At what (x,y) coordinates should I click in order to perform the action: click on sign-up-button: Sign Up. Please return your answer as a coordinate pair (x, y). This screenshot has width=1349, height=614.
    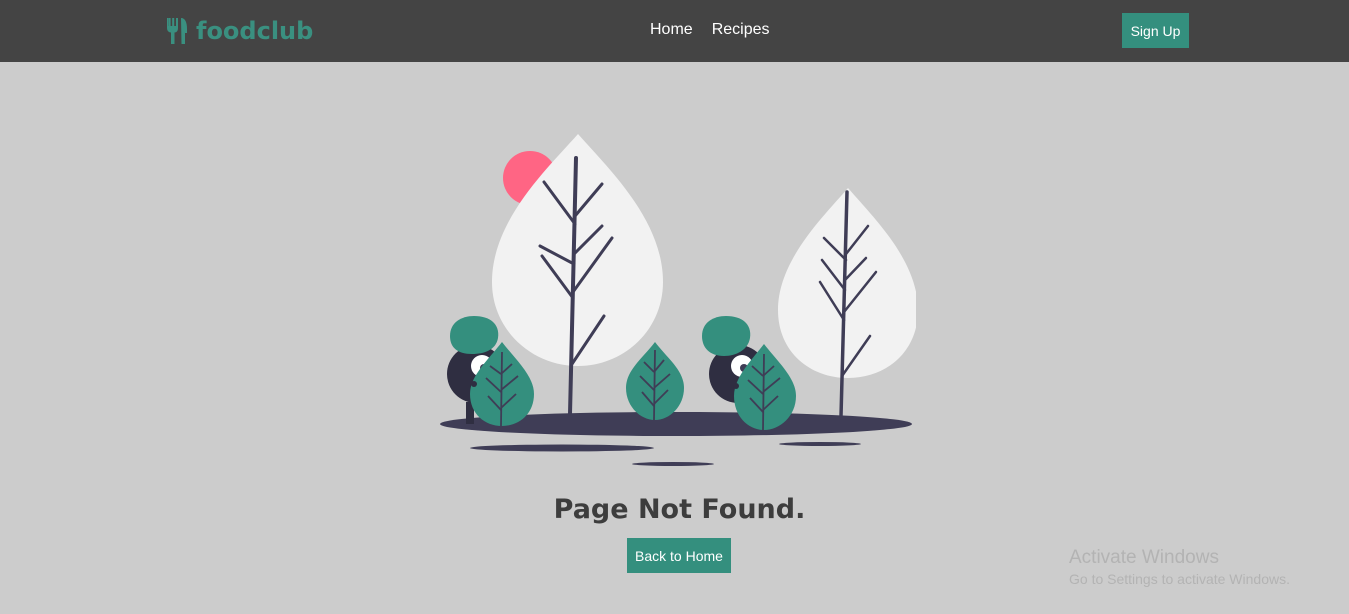
    Looking at the image, I should click on (1155, 30).